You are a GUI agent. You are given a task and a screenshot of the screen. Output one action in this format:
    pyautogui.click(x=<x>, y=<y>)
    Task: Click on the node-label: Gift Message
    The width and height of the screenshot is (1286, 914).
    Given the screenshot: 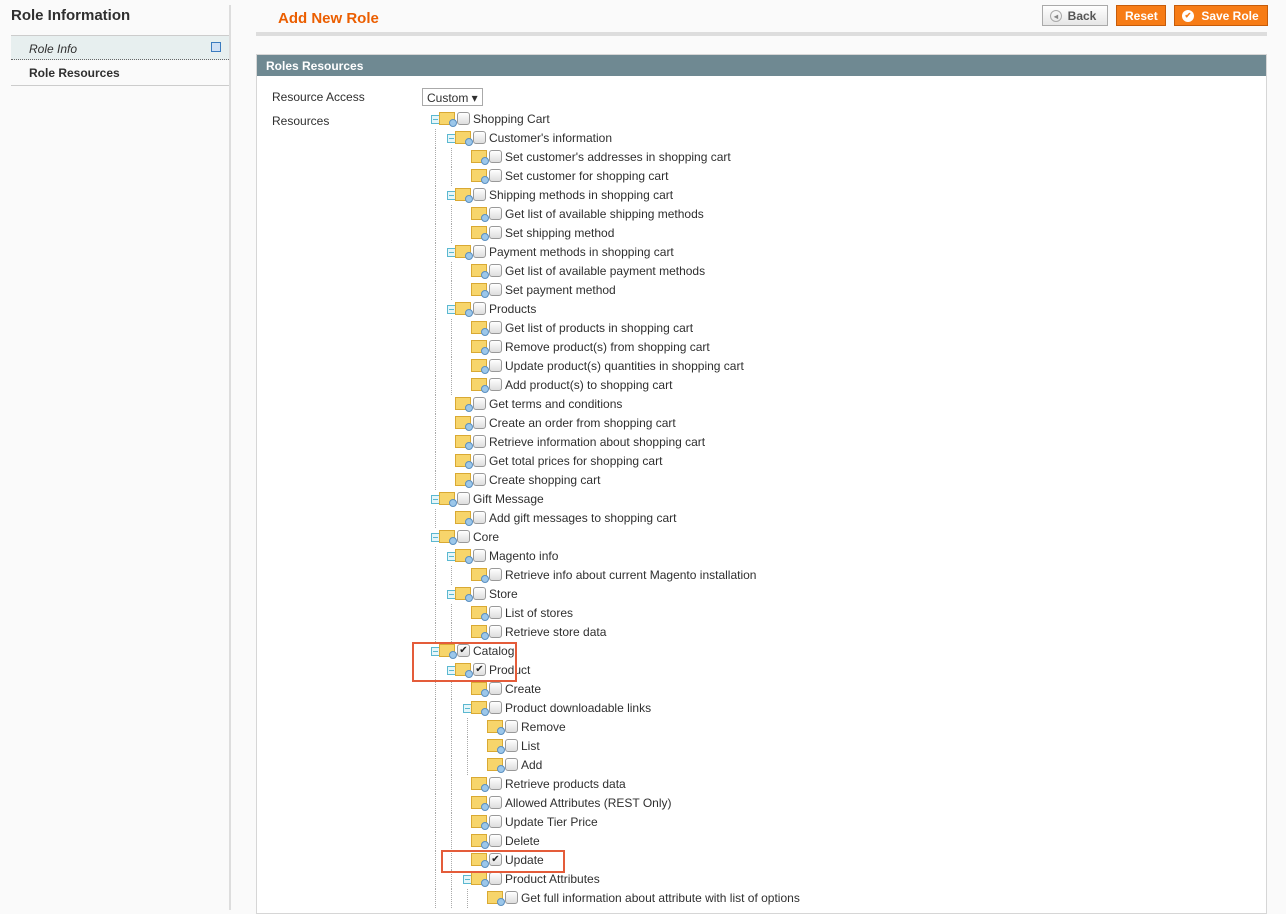 What is the action you would take?
    pyautogui.click(x=508, y=499)
    